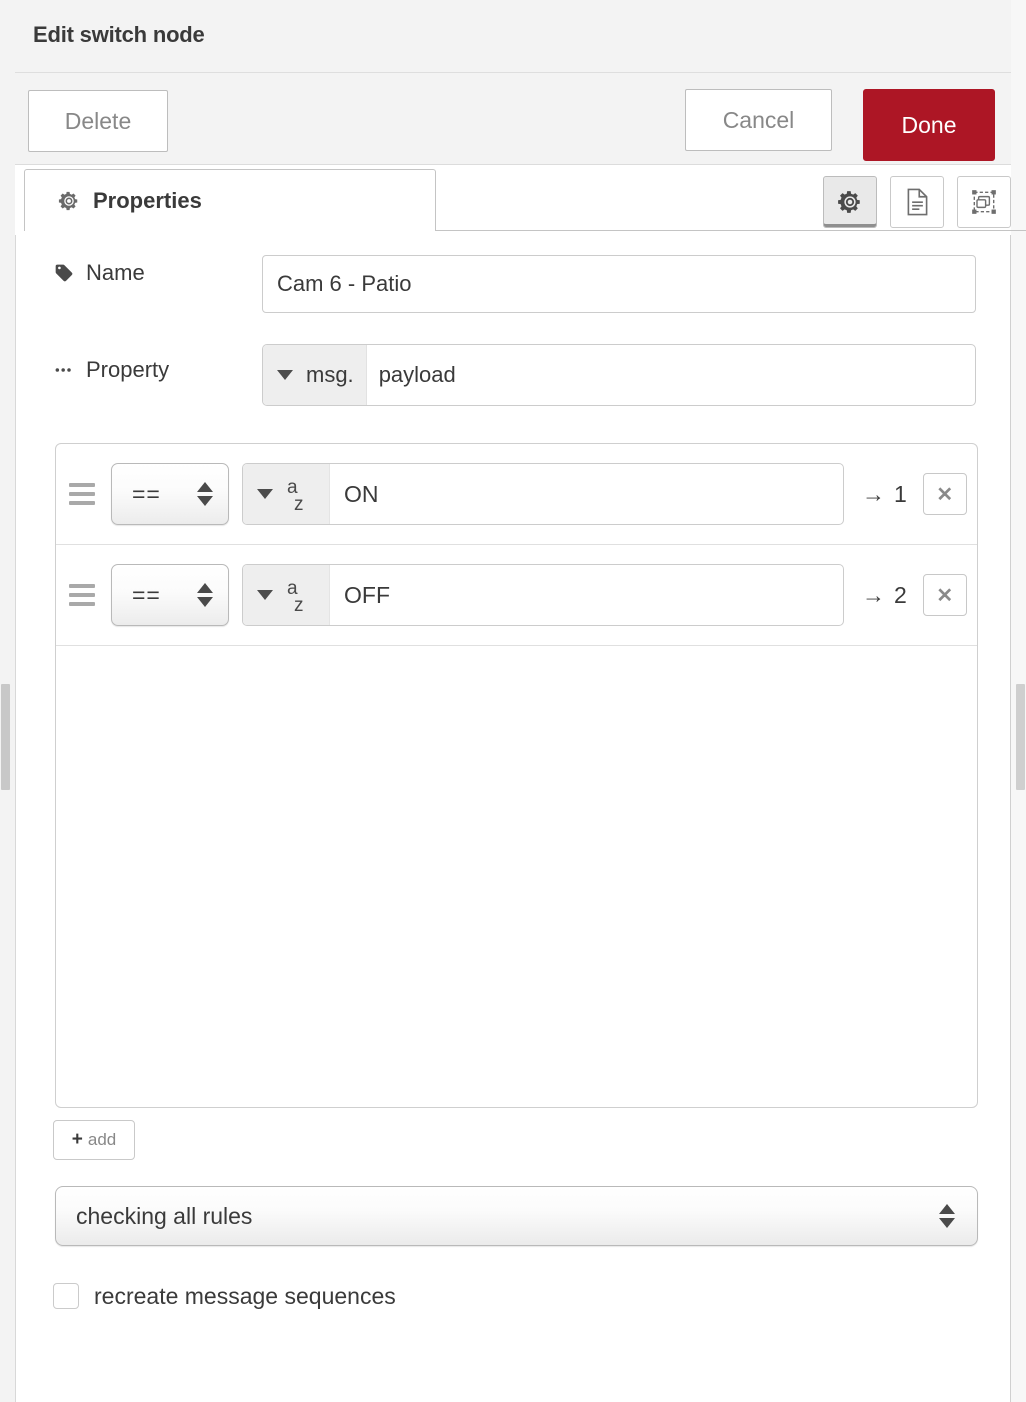 The image size is (1026, 1402). What do you see at coordinates (619, 284) in the screenshot?
I see `name-input` at bounding box center [619, 284].